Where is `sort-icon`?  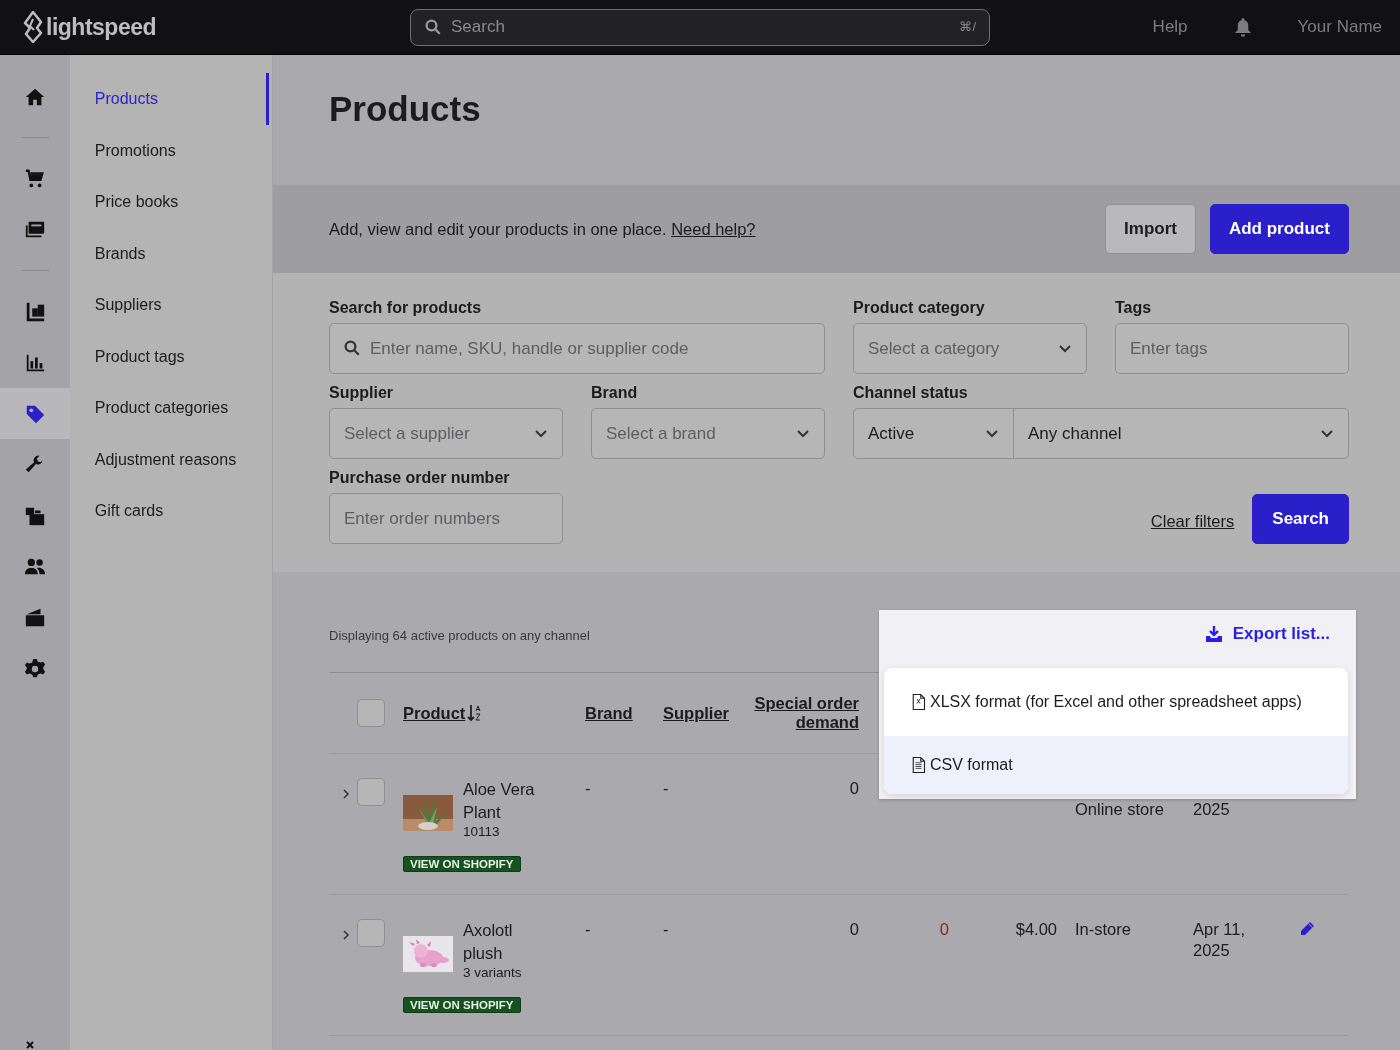 sort-icon is located at coordinates (475, 713).